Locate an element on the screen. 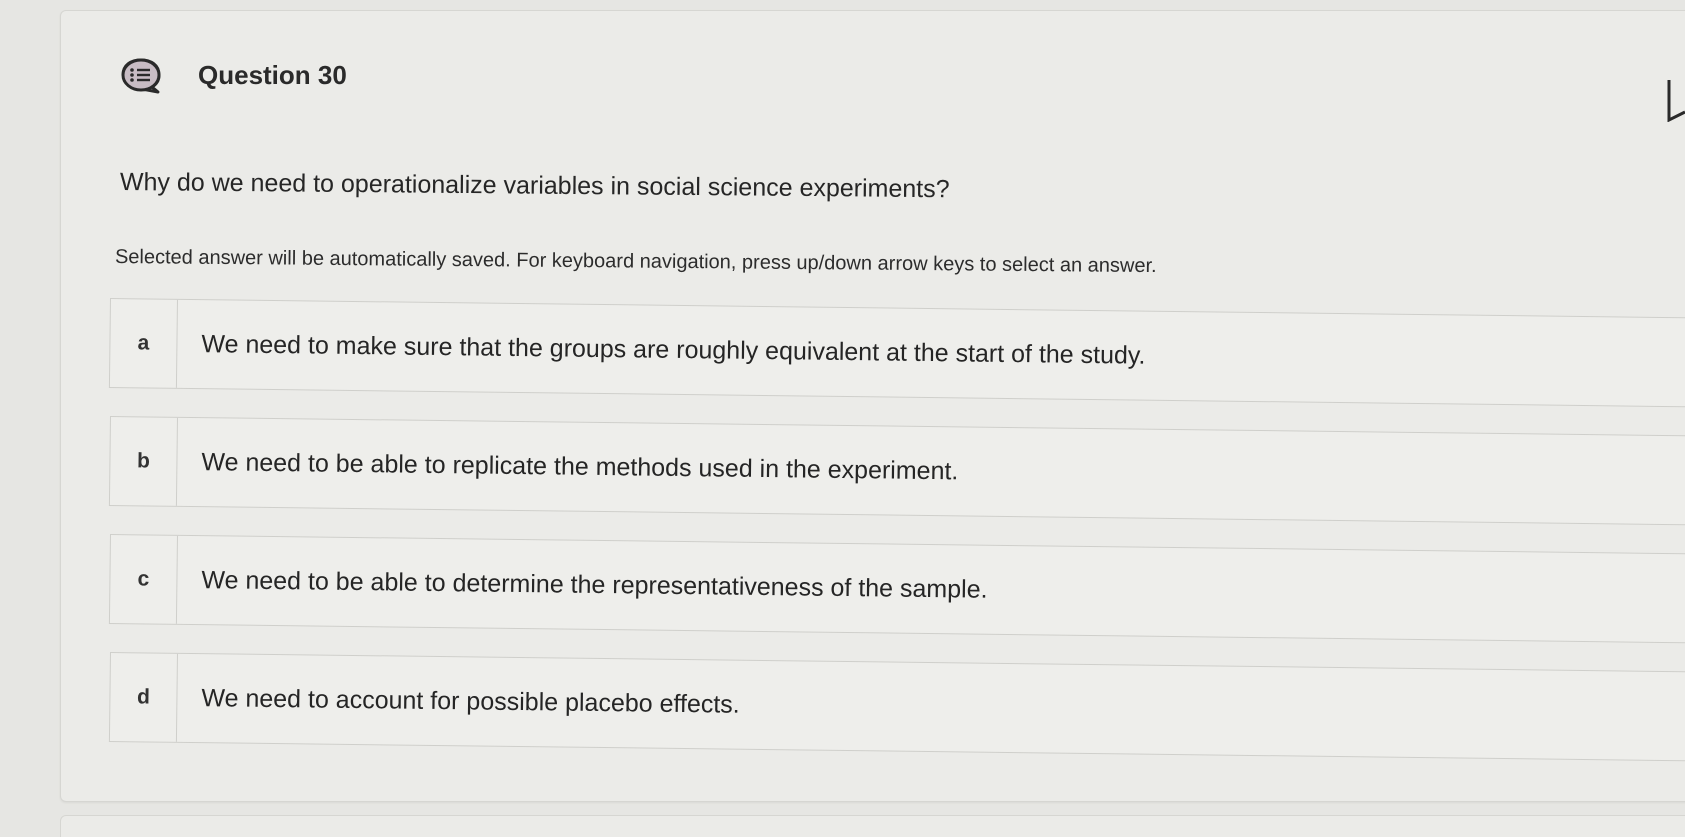 This screenshot has height=837, width=1685. question-list-icon is located at coordinates (141, 75).